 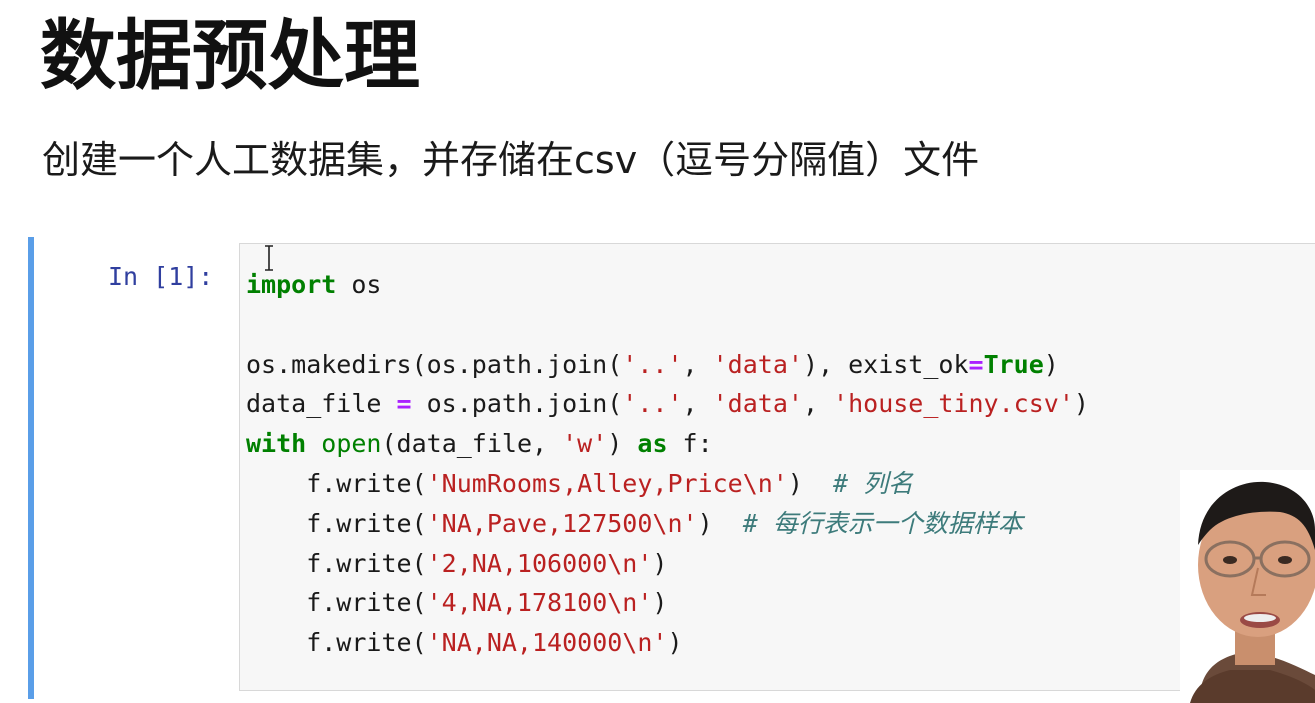 I want to click on text-cursor-icon, so click(x=269, y=258).